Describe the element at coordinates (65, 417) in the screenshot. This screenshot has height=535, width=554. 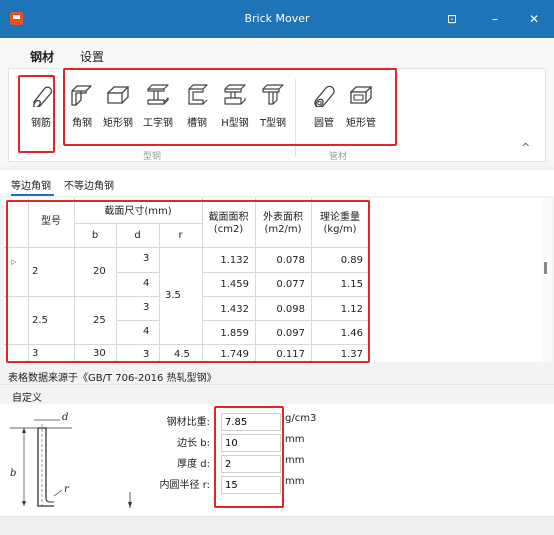
I see `diagram-d-label: d` at that location.